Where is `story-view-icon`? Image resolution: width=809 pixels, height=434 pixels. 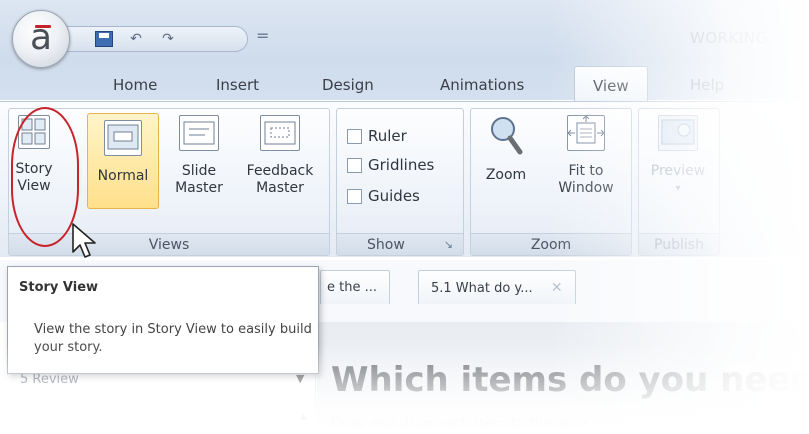
story-view-icon is located at coordinates (34, 132).